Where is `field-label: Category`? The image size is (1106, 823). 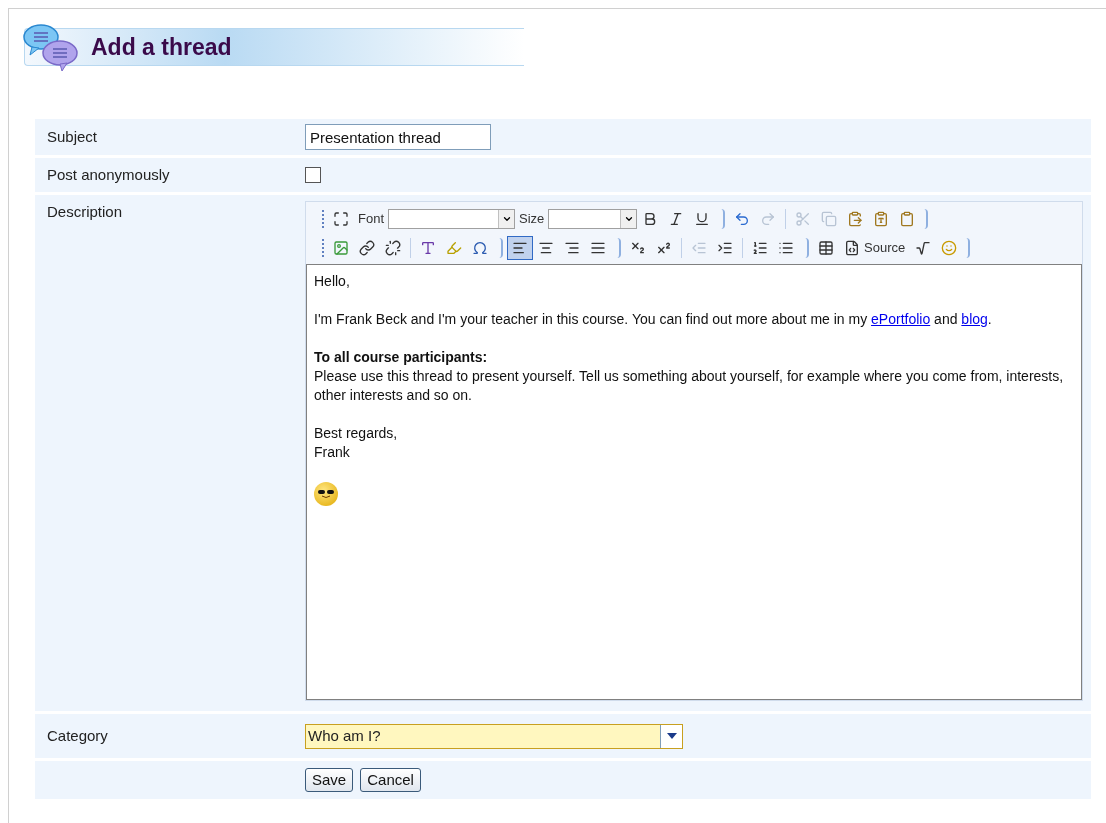 field-label: Category is located at coordinates (77, 735).